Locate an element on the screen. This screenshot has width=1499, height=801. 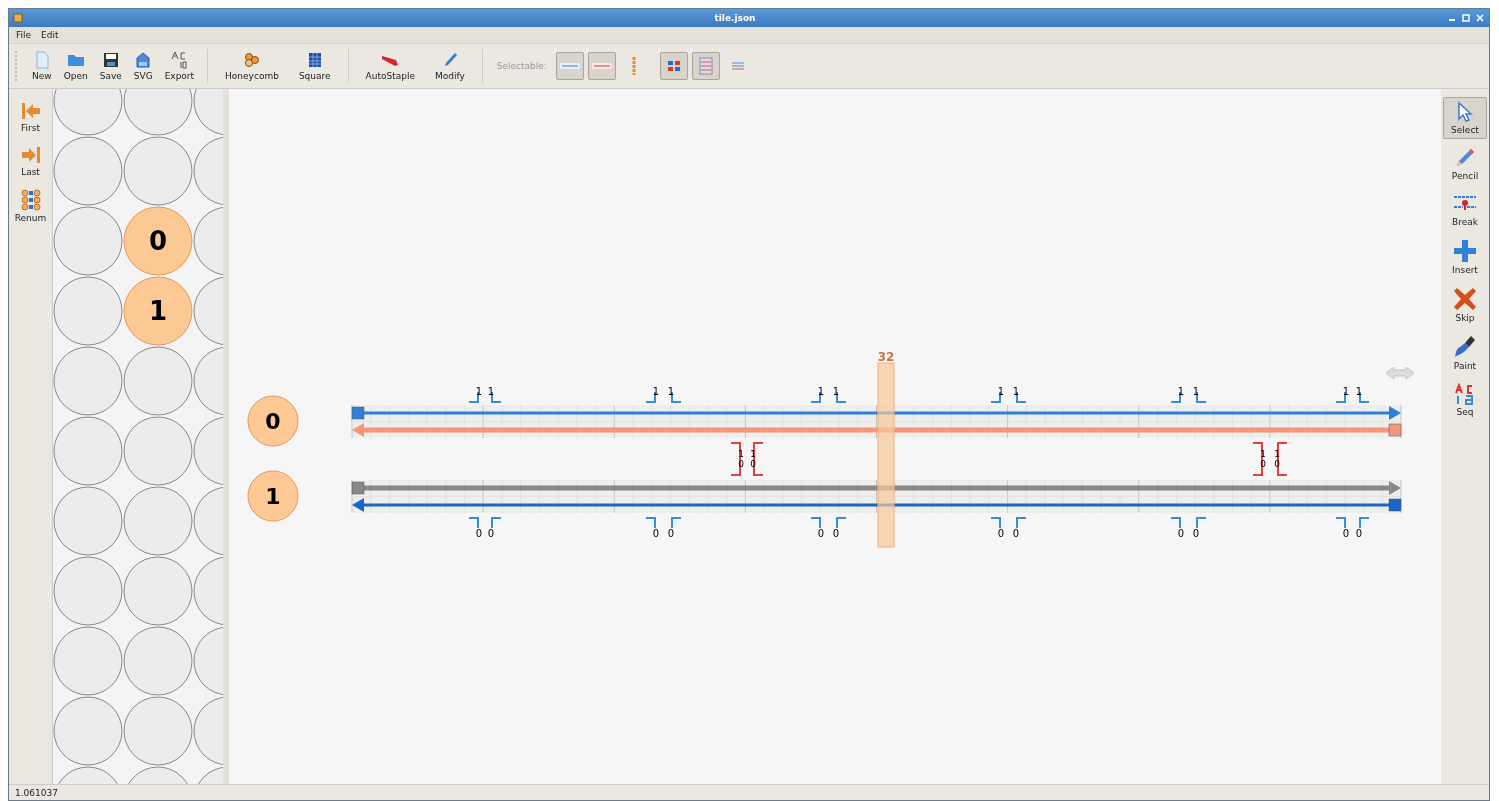
toolbar-button: Open is located at coordinates (75, 66).